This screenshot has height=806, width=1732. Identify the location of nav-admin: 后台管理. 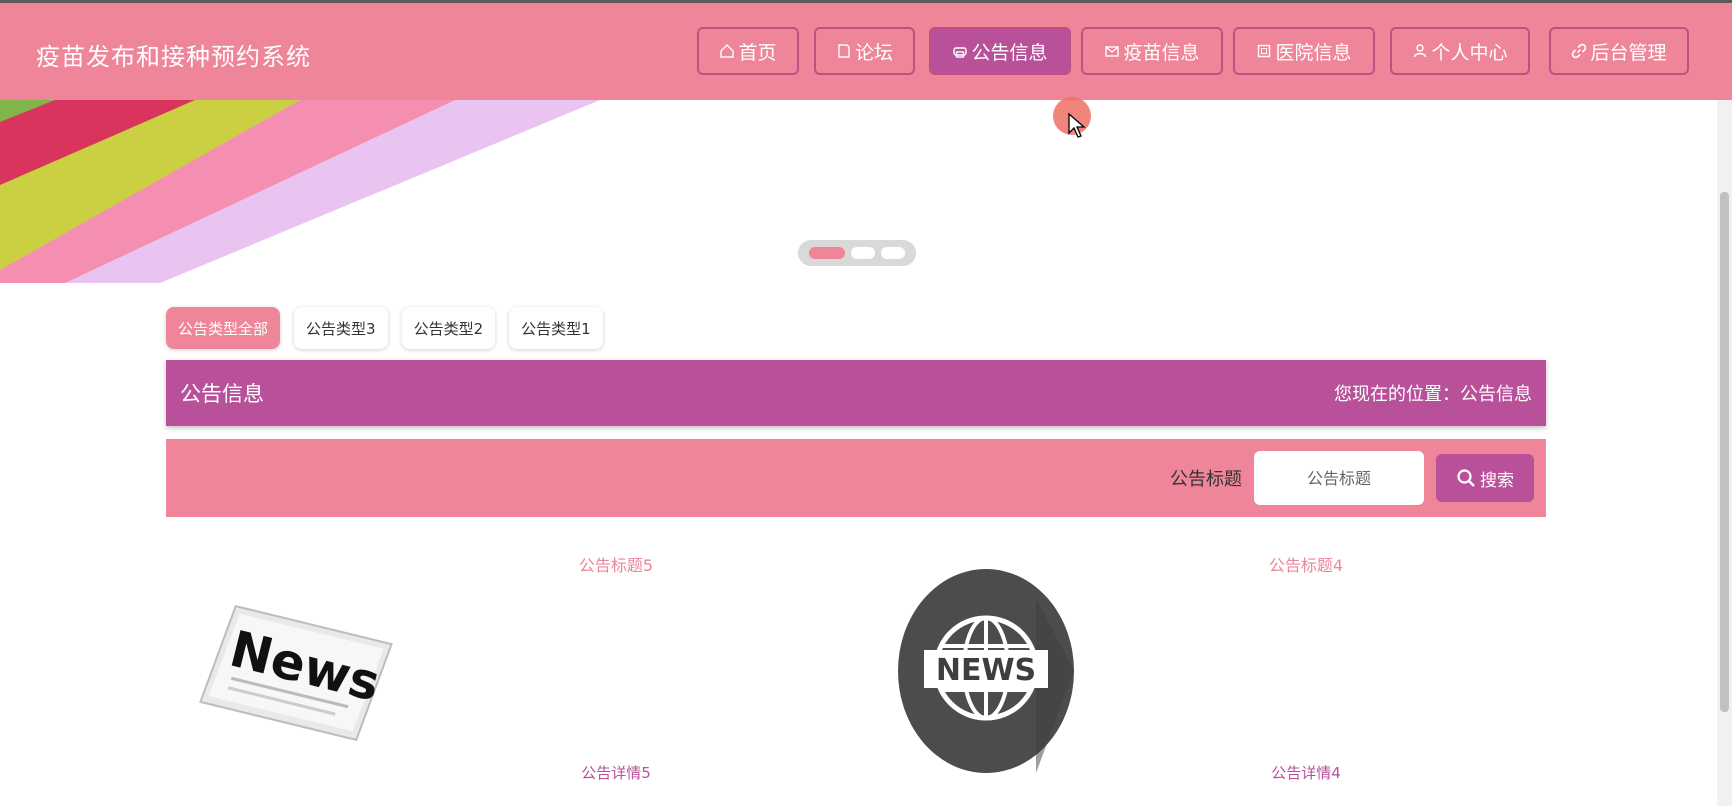
(1619, 51).